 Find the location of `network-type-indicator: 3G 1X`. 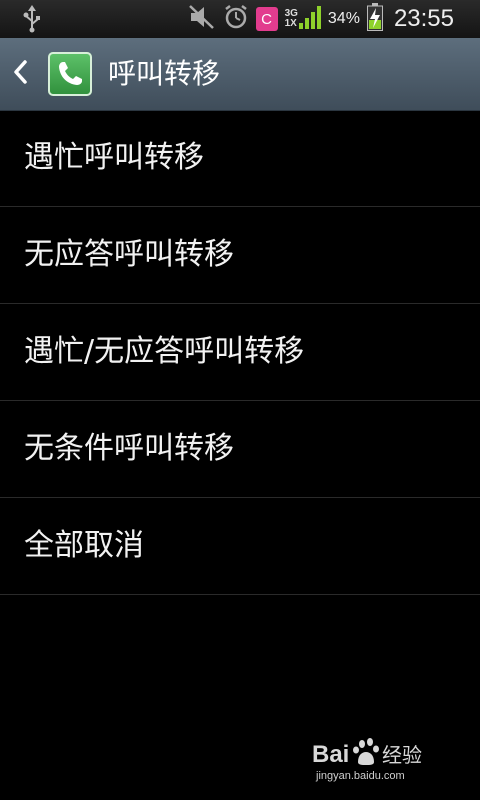

network-type-indicator: 3G 1X is located at coordinates (291, 19).